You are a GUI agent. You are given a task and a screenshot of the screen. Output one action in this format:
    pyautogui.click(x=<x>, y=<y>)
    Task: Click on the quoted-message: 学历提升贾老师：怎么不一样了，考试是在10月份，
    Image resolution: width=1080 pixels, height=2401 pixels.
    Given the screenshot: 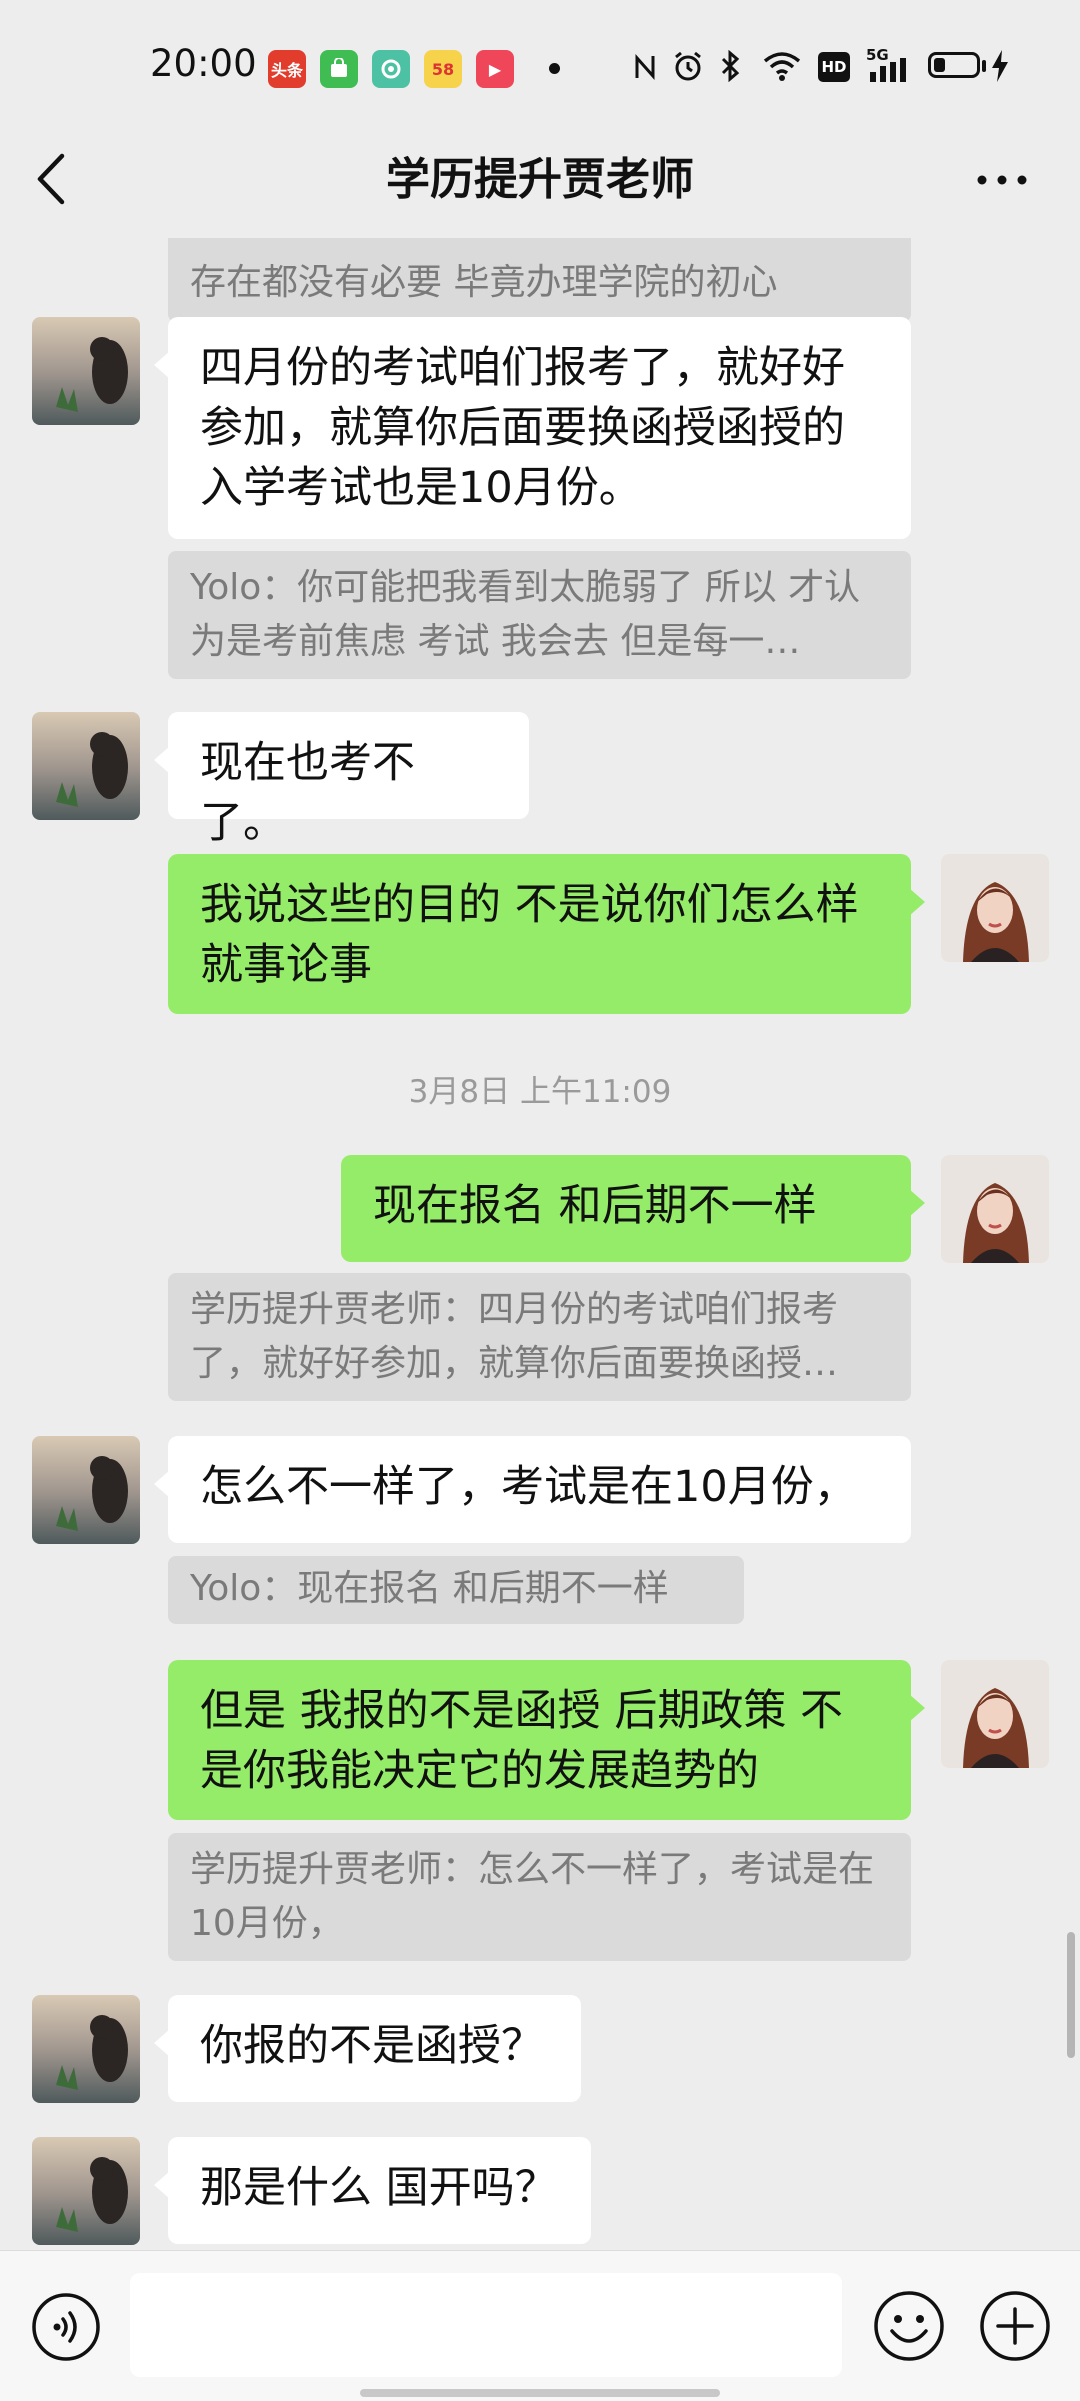 What is the action you would take?
    pyautogui.click(x=539, y=1897)
    